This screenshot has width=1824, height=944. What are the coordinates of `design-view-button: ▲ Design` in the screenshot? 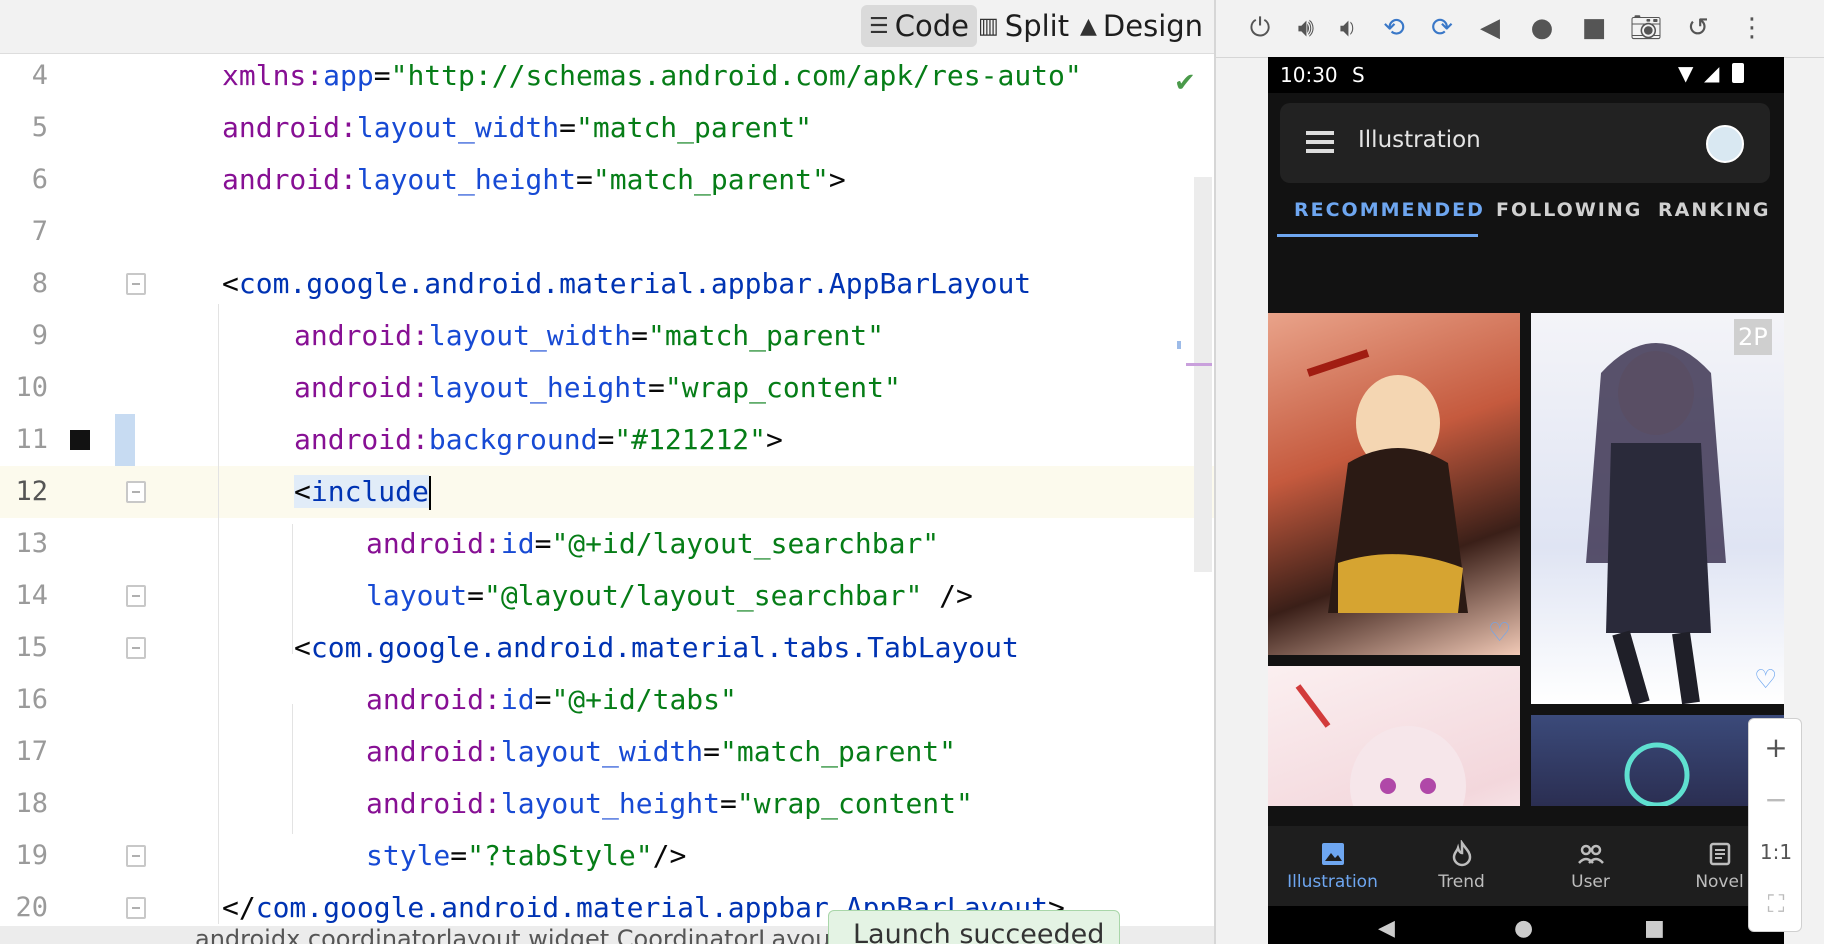 It's located at (1141, 26).